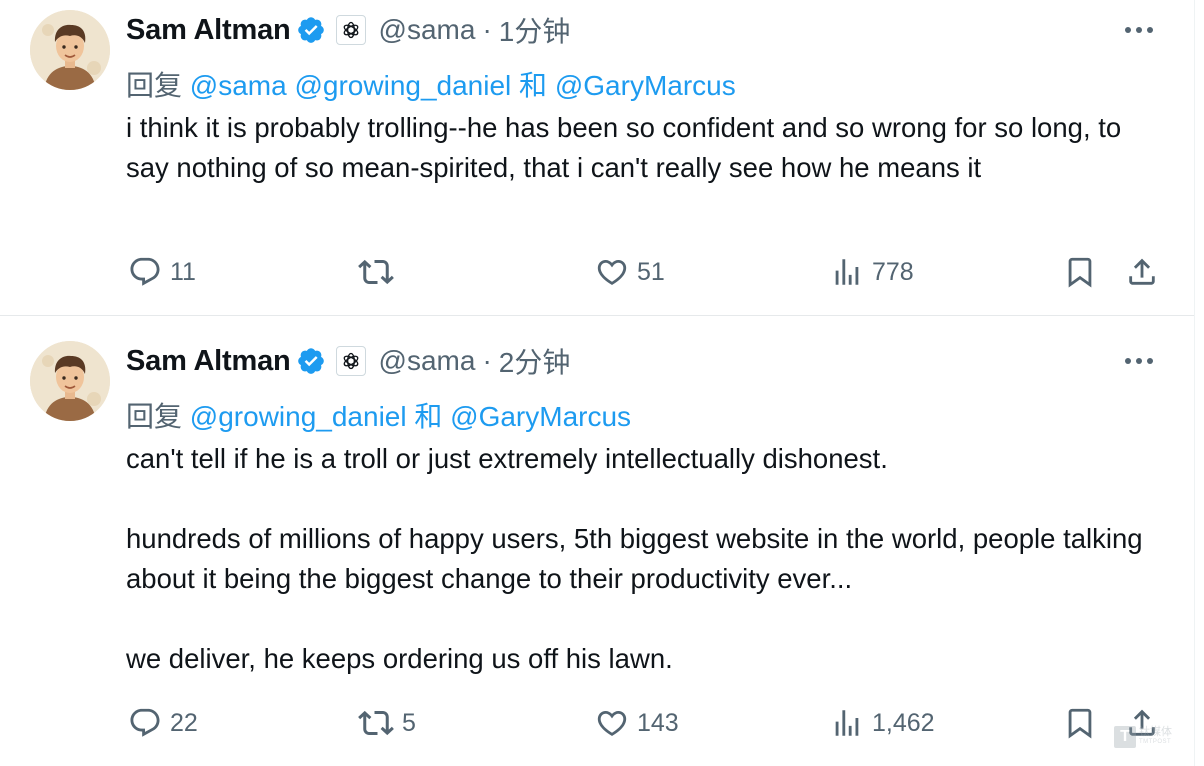  Describe the element at coordinates (409, 722) in the screenshot. I see `repost-count: 5` at that location.